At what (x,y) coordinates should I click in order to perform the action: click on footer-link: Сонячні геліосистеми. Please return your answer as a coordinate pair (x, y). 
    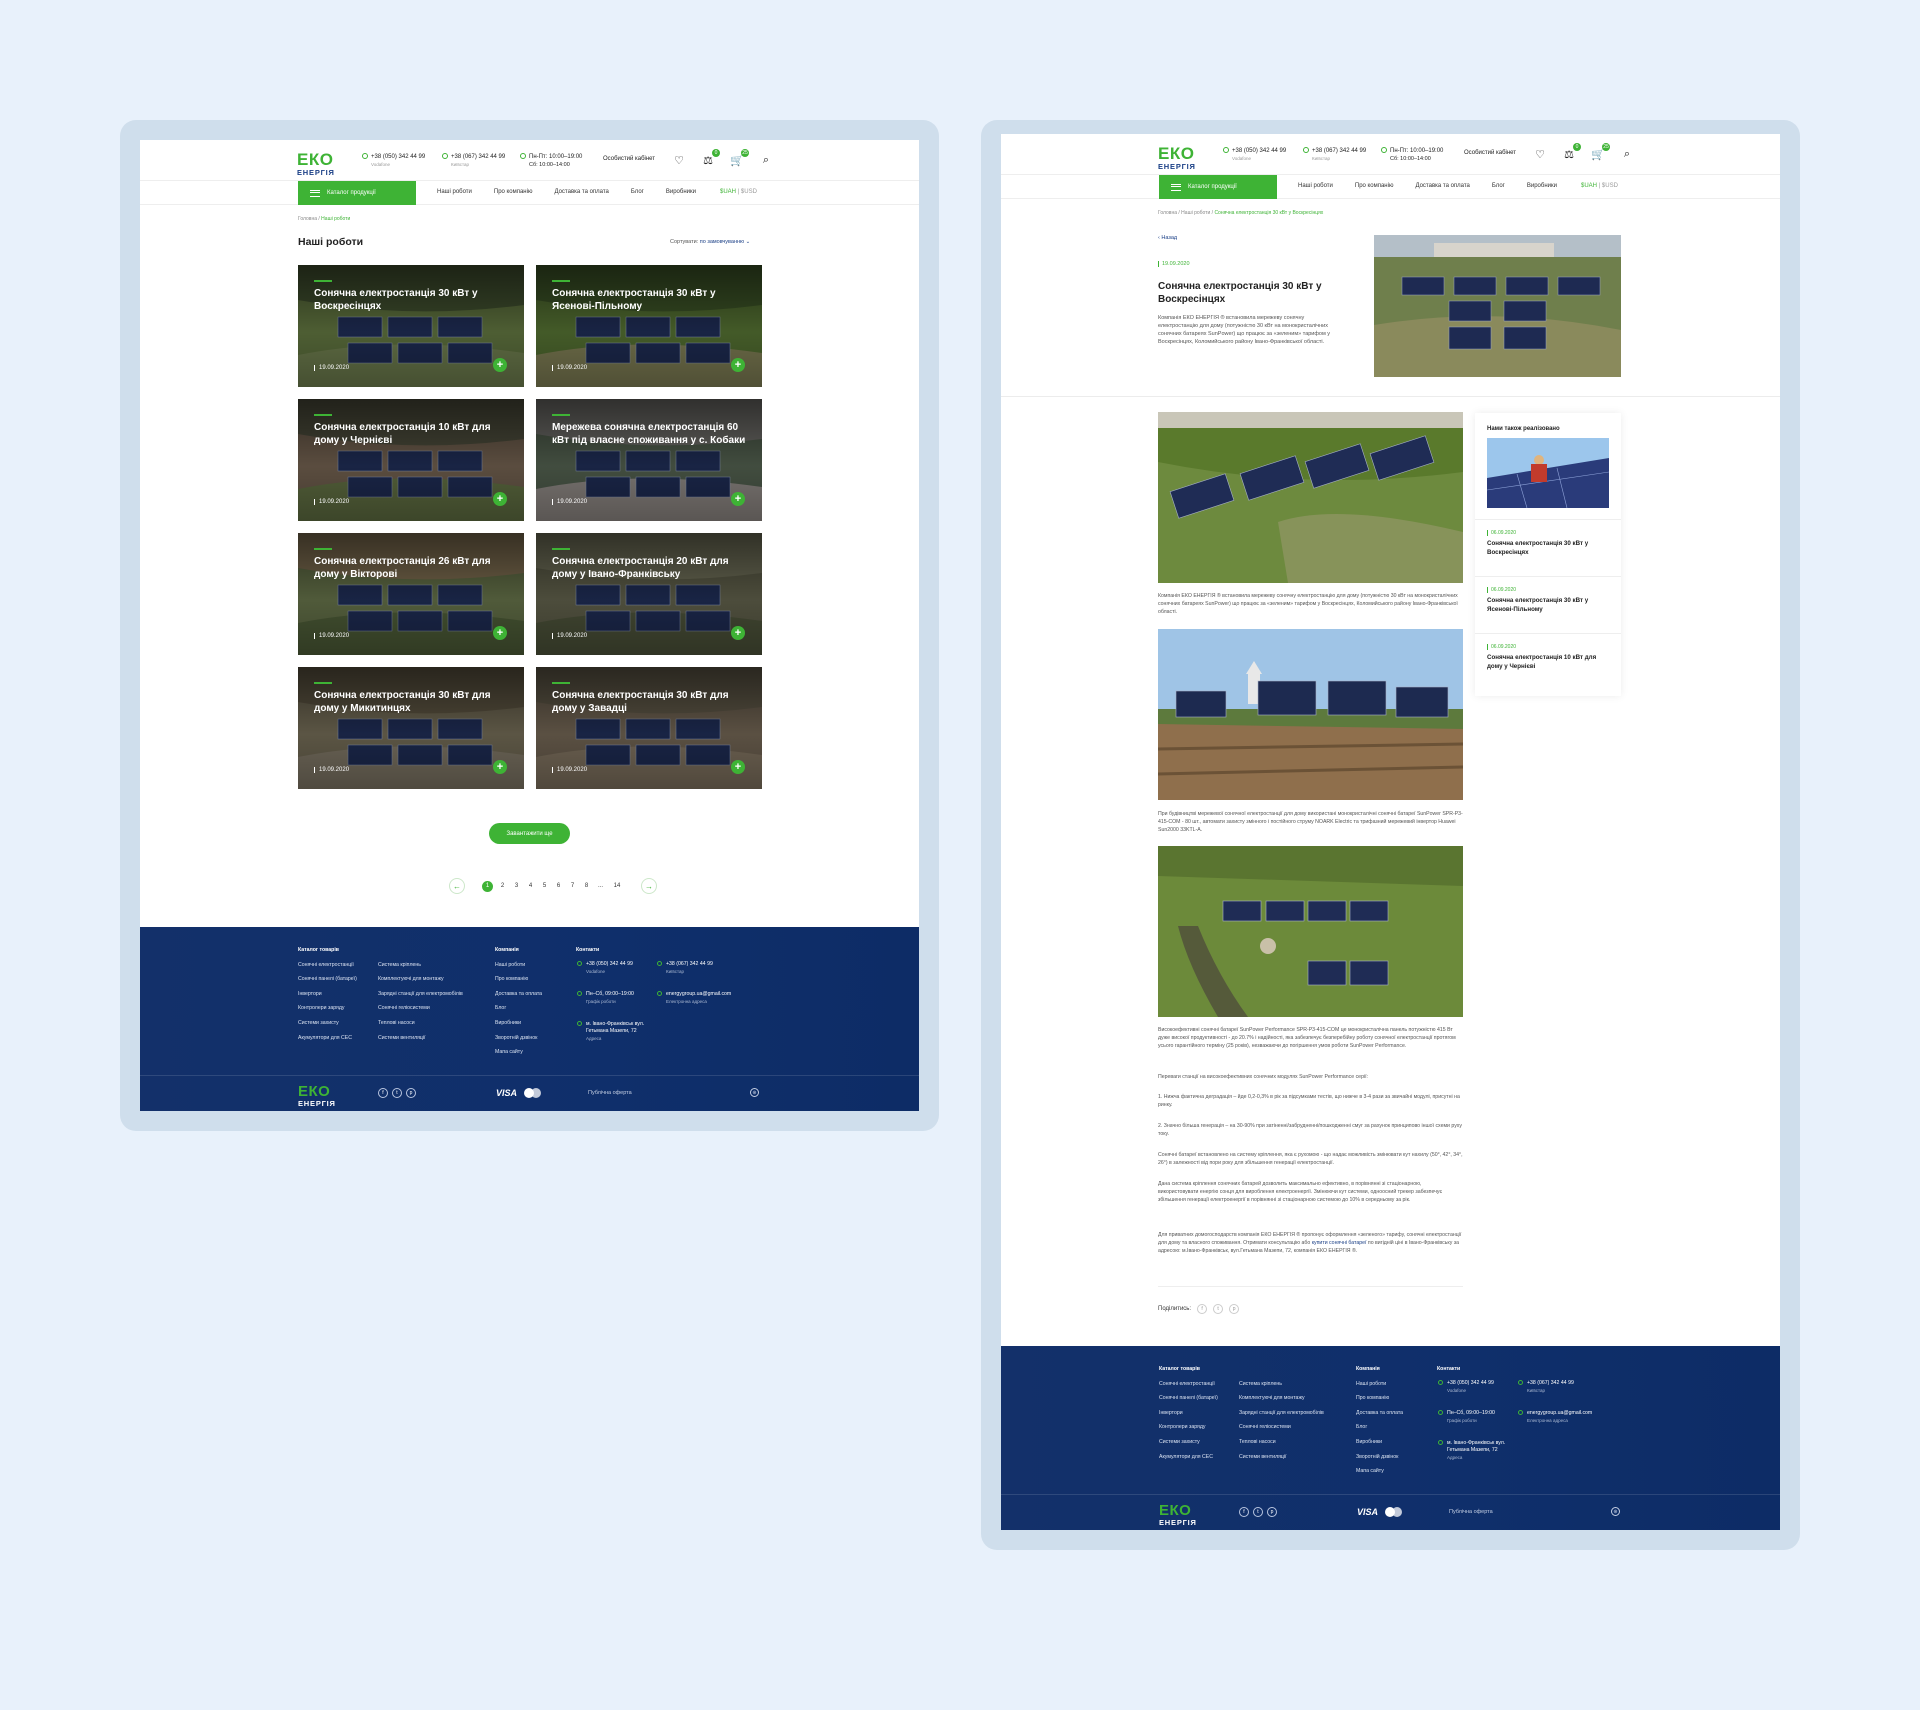
    Looking at the image, I should click on (1281, 1427).